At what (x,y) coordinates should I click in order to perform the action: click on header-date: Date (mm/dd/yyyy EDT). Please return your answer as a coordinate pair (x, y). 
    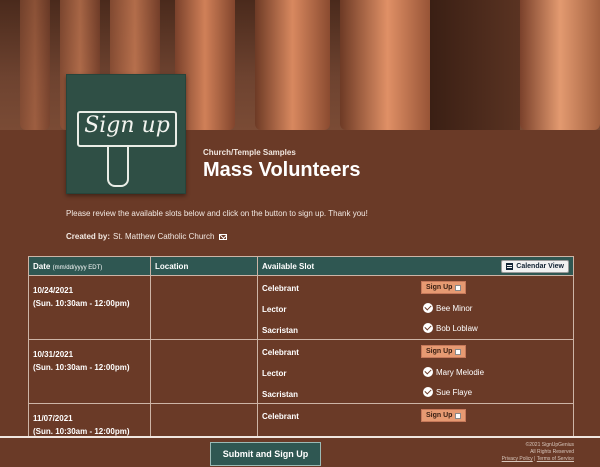
    Looking at the image, I should click on (90, 266).